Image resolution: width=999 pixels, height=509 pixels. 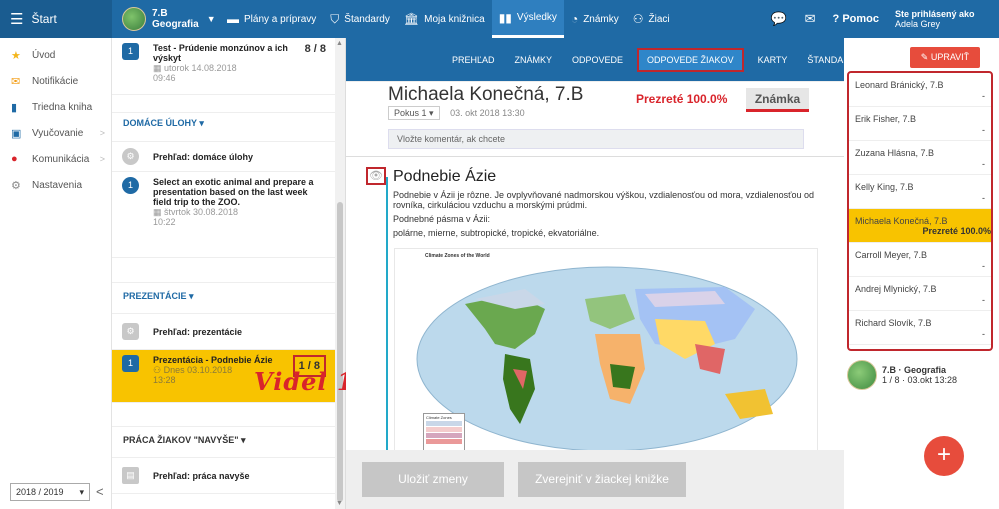 I want to click on nav-plans: ▬ Plány a prípravy, so click(x=271, y=19).